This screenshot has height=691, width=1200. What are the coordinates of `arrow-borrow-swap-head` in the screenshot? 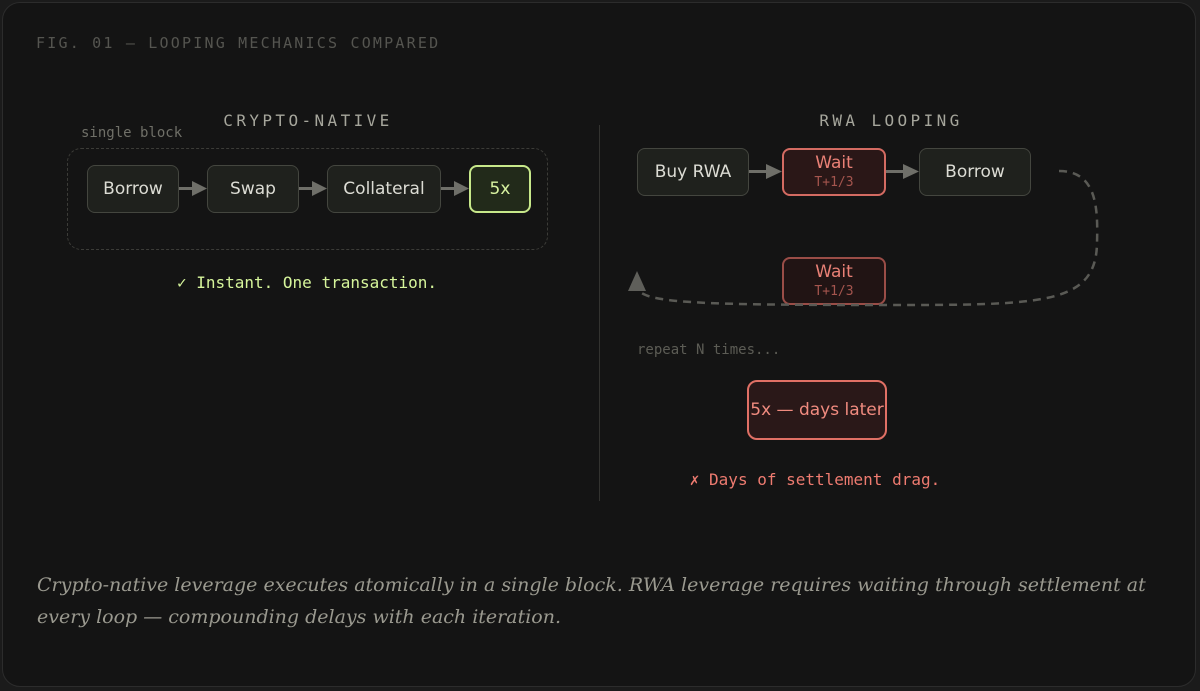 It's located at (199, 188).